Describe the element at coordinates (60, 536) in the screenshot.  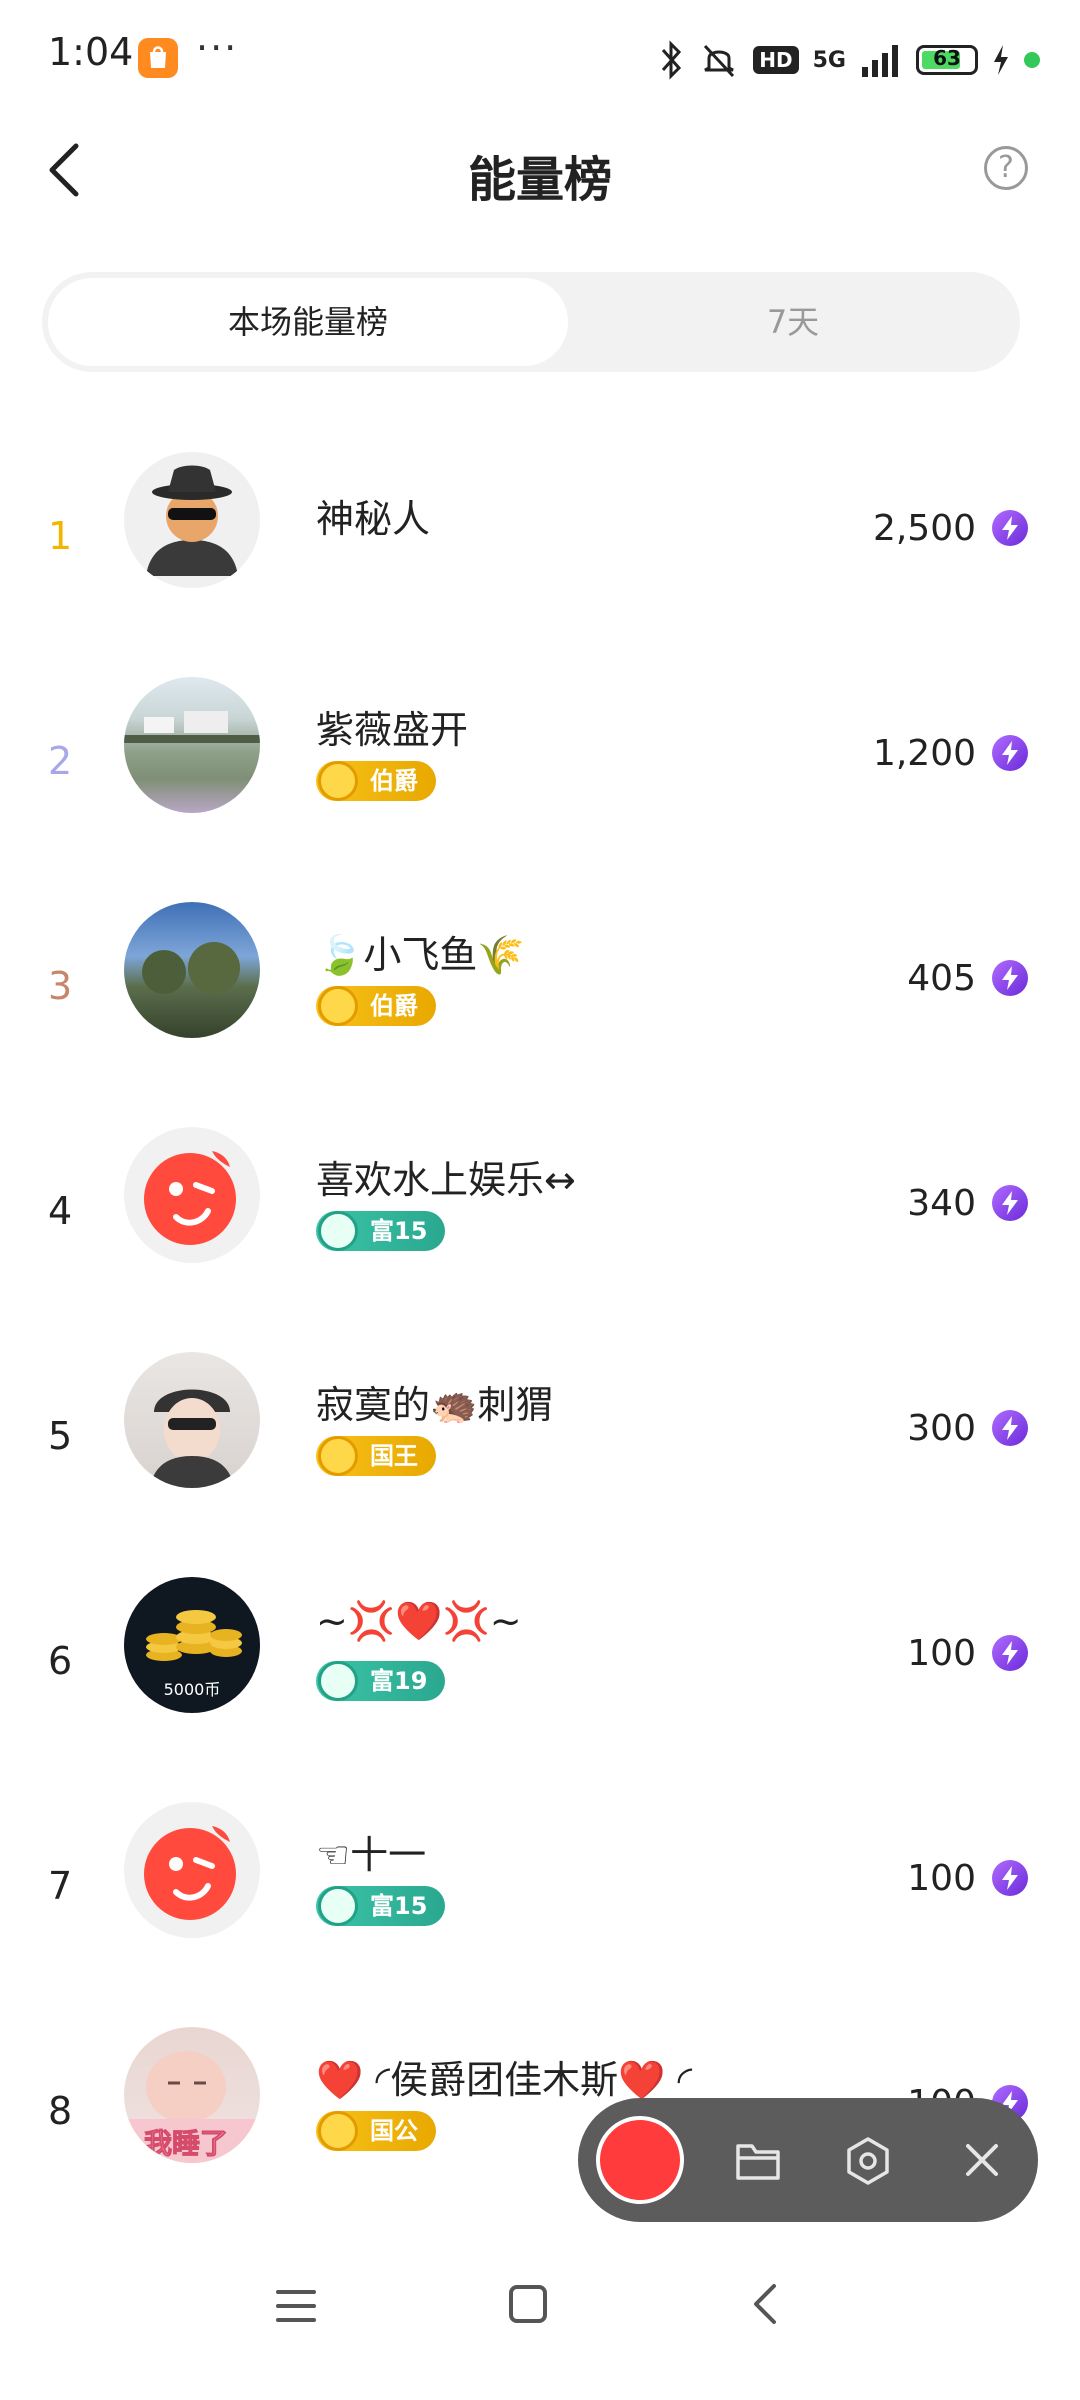
I see `rank-number: 1` at that location.